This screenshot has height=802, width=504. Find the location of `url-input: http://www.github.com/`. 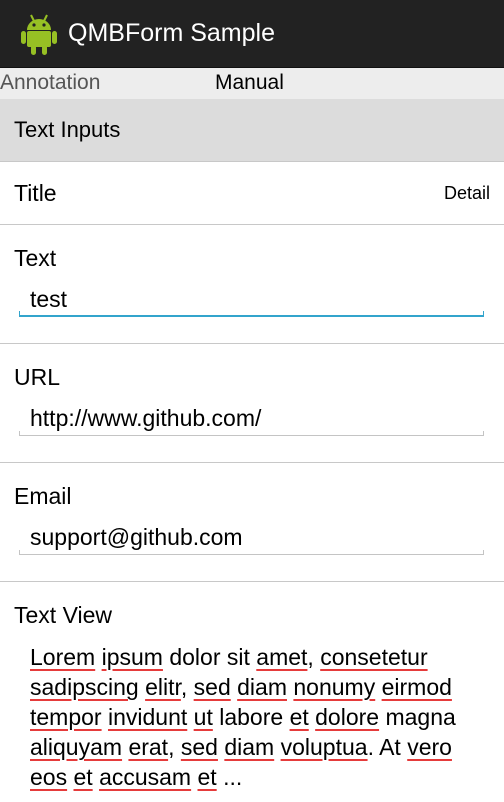

url-input: http://www.github.com/ is located at coordinates (251, 418).